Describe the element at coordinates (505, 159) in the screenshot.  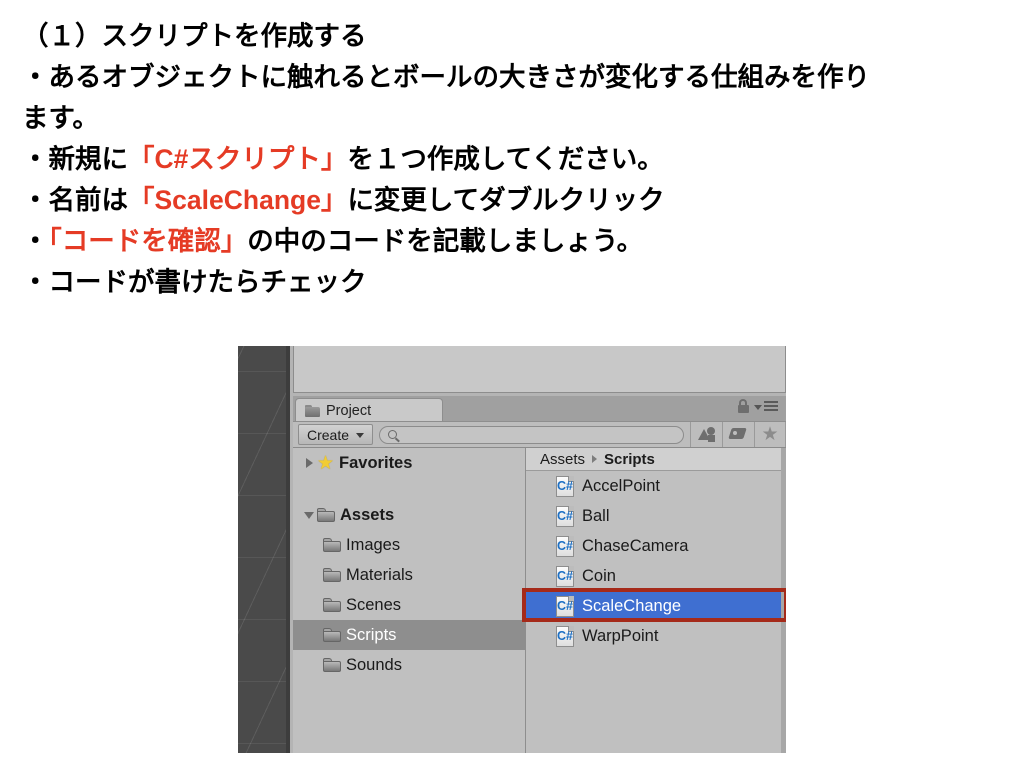
I see `text-segment: を１つ作成してください。` at that location.